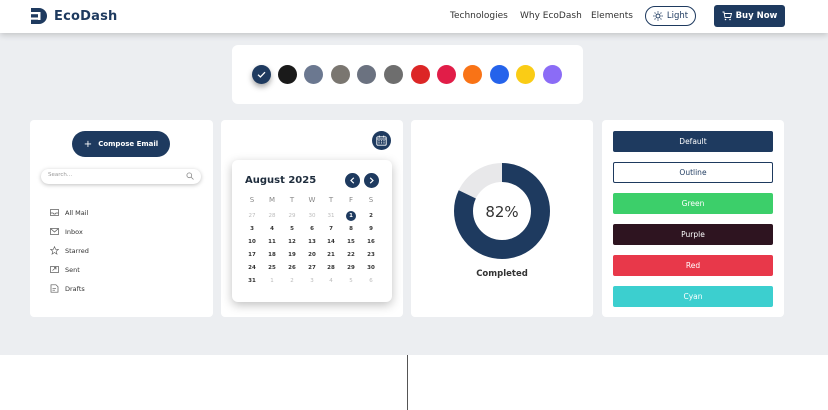 The height and width of the screenshot is (410, 828). I want to click on calendar-toggle-button, so click(381, 140).